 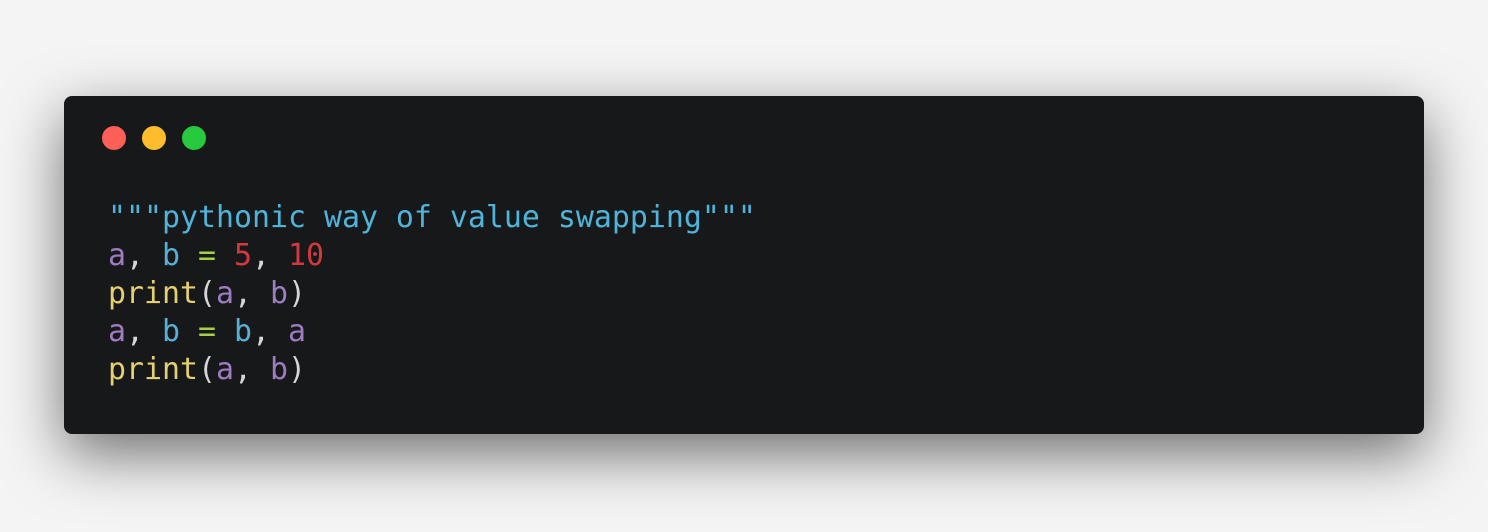 I want to click on code-token-number: 10, so click(x=306, y=255).